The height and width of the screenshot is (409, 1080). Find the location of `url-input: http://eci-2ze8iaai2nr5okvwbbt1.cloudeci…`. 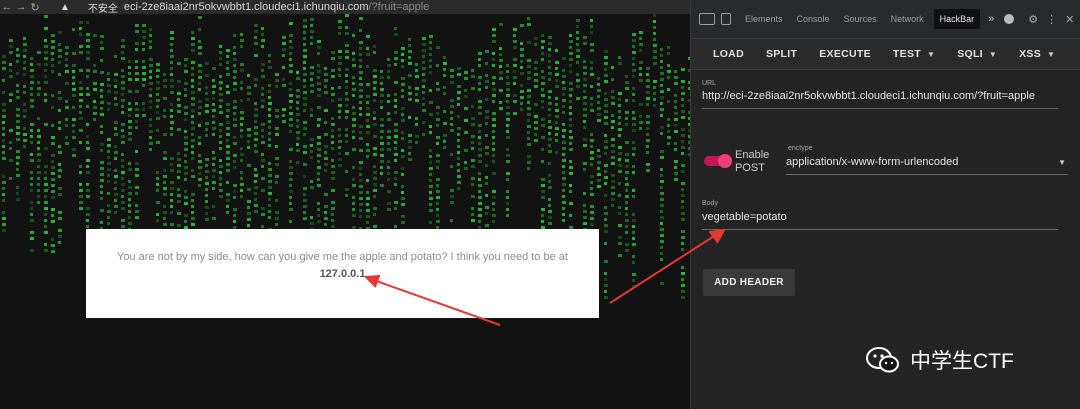

url-input: http://eci-2ze8iaai2nr5okvwbbt1.cloudeci… is located at coordinates (880, 99).